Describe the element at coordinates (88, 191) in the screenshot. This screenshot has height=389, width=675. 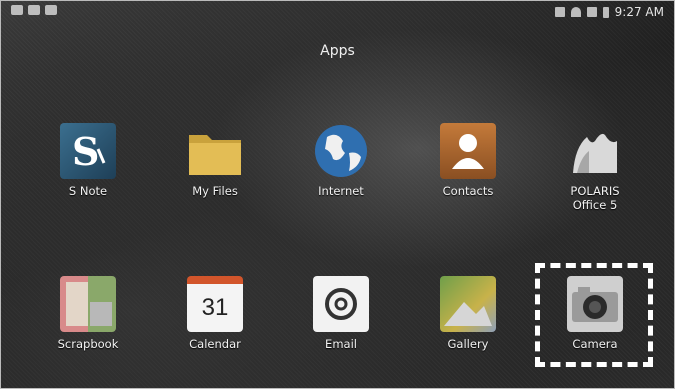
I see `app-label: S Note` at that location.